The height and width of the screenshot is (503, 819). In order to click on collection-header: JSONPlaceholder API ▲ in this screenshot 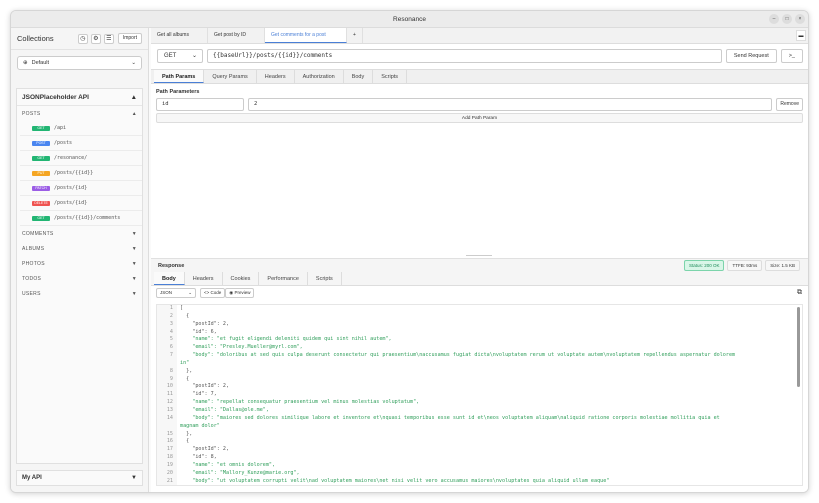, I will do `click(79, 97)`.